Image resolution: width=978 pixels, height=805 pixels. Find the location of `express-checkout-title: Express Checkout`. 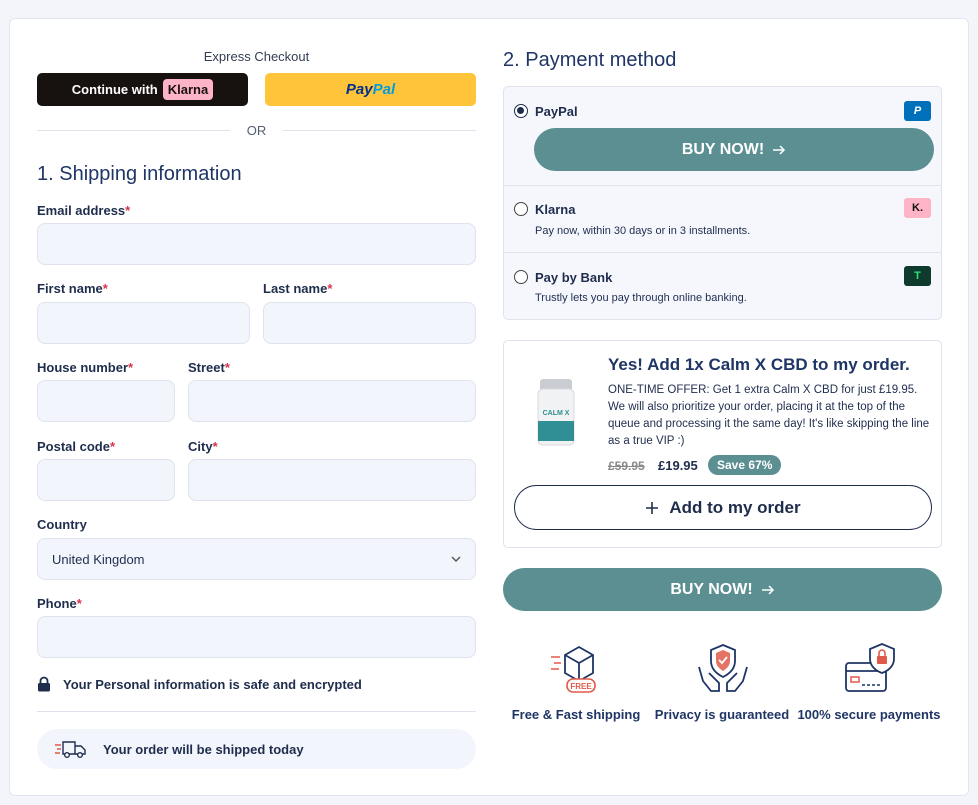

express-checkout-title: Express Checkout is located at coordinates (256, 56).